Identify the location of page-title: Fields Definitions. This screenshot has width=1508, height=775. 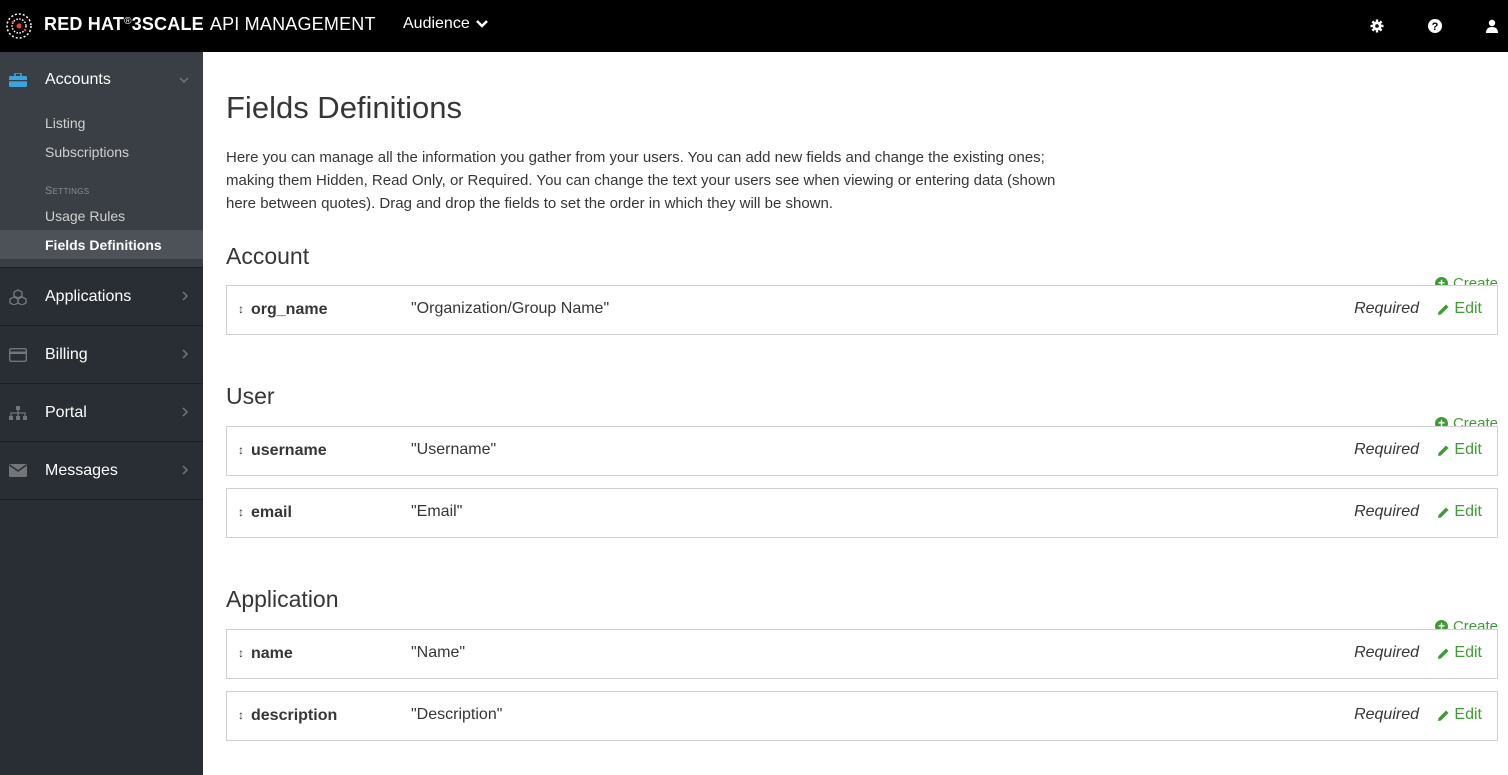
(344, 107).